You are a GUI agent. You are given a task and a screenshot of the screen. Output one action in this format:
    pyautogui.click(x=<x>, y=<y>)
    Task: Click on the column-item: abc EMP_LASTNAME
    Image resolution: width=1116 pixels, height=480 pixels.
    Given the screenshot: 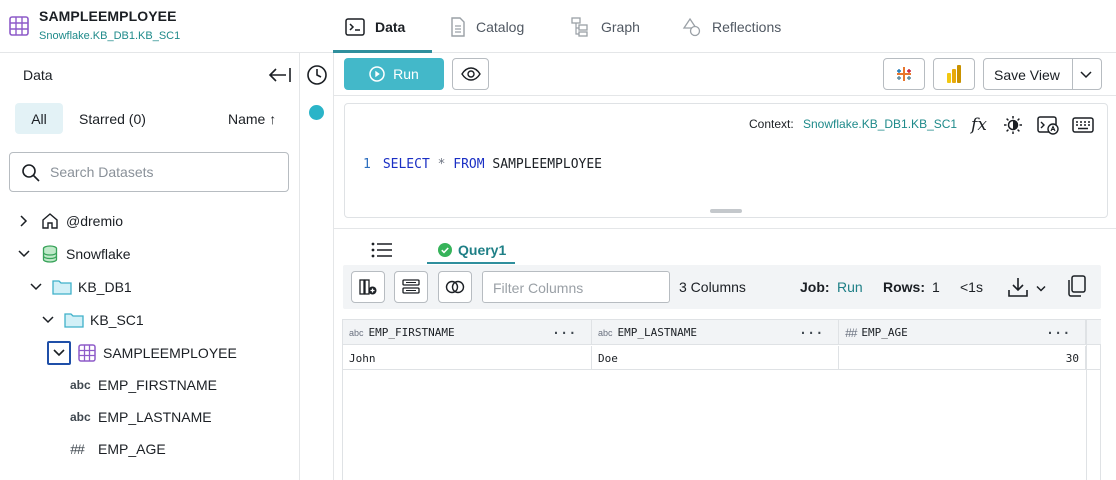 What is the action you would take?
    pyautogui.click(x=141, y=417)
    